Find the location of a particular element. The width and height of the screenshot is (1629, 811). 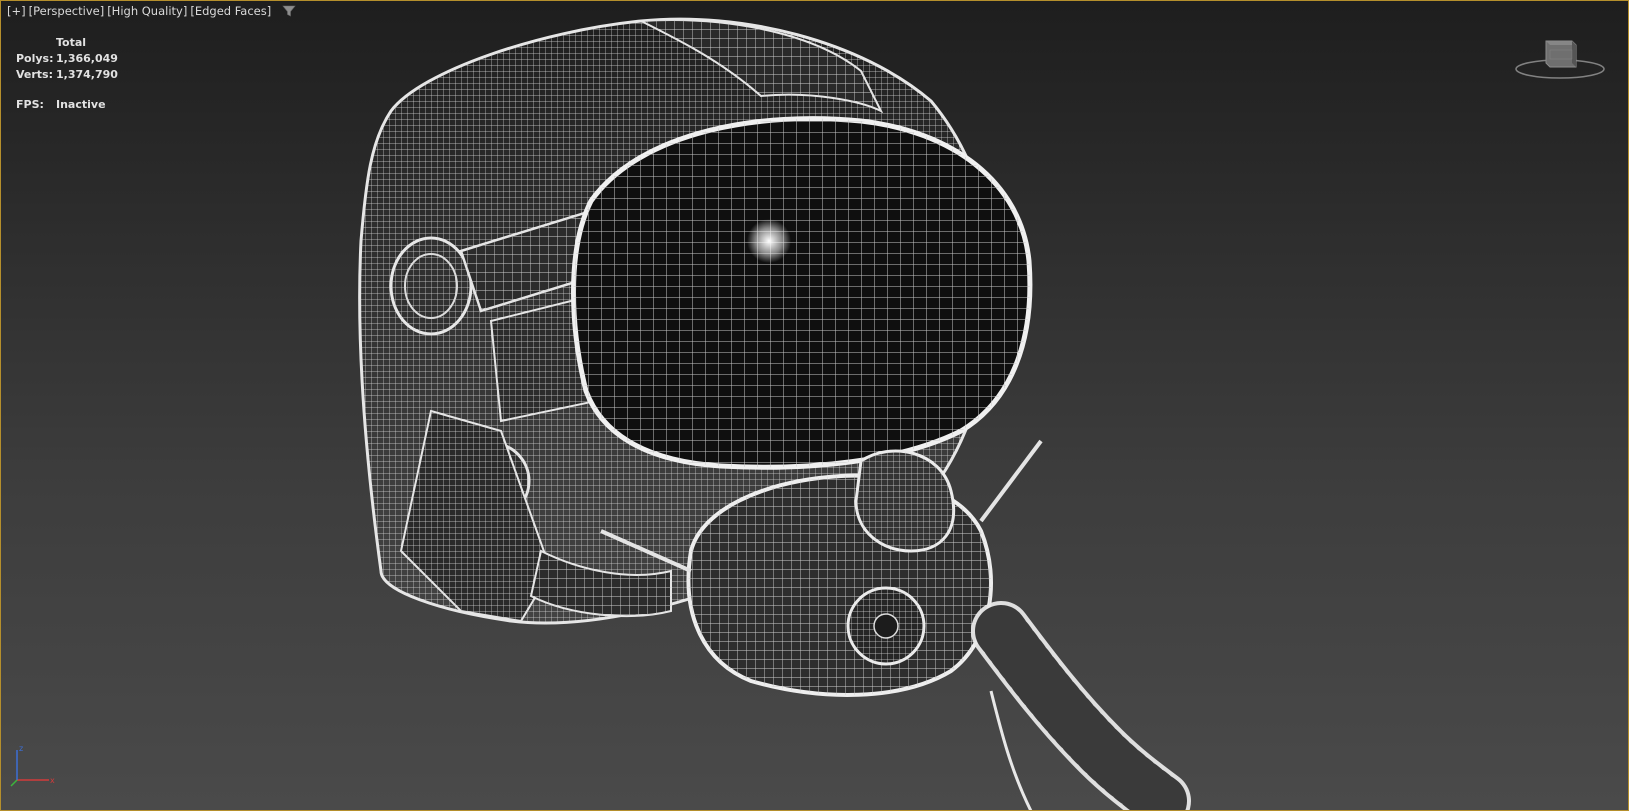

viewcube-icon is located at coordinates (1560, 61).